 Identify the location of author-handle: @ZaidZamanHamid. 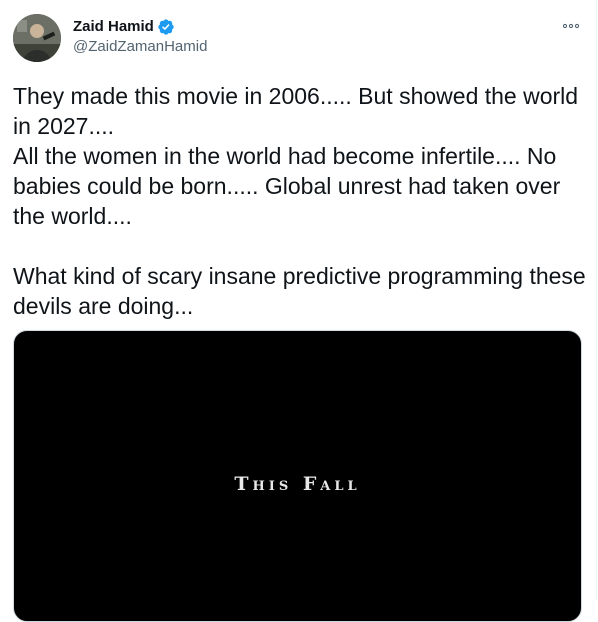
(140, 47).